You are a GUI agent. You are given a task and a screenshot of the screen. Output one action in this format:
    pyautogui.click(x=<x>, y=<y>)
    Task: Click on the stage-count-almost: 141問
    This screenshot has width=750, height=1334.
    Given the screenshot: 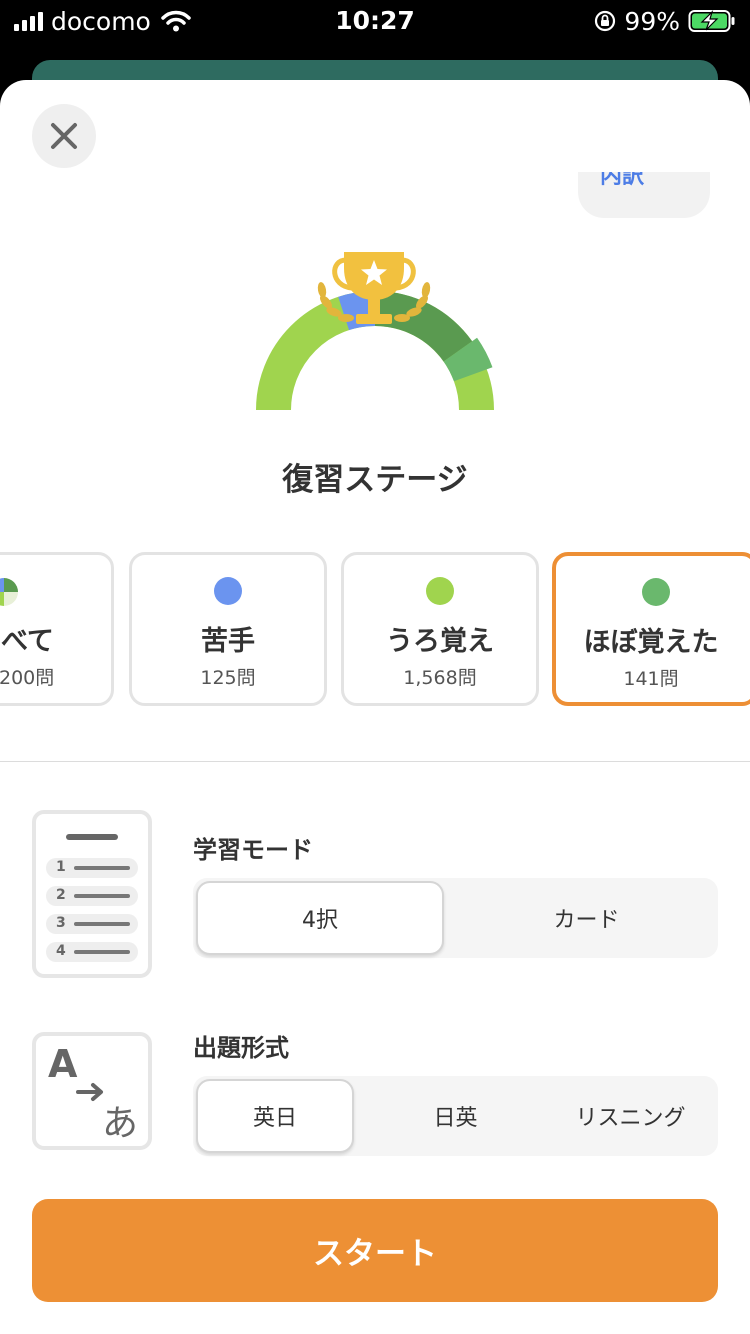 What is the action you would take?
    pyautogui.click(x=651, y=679)
    